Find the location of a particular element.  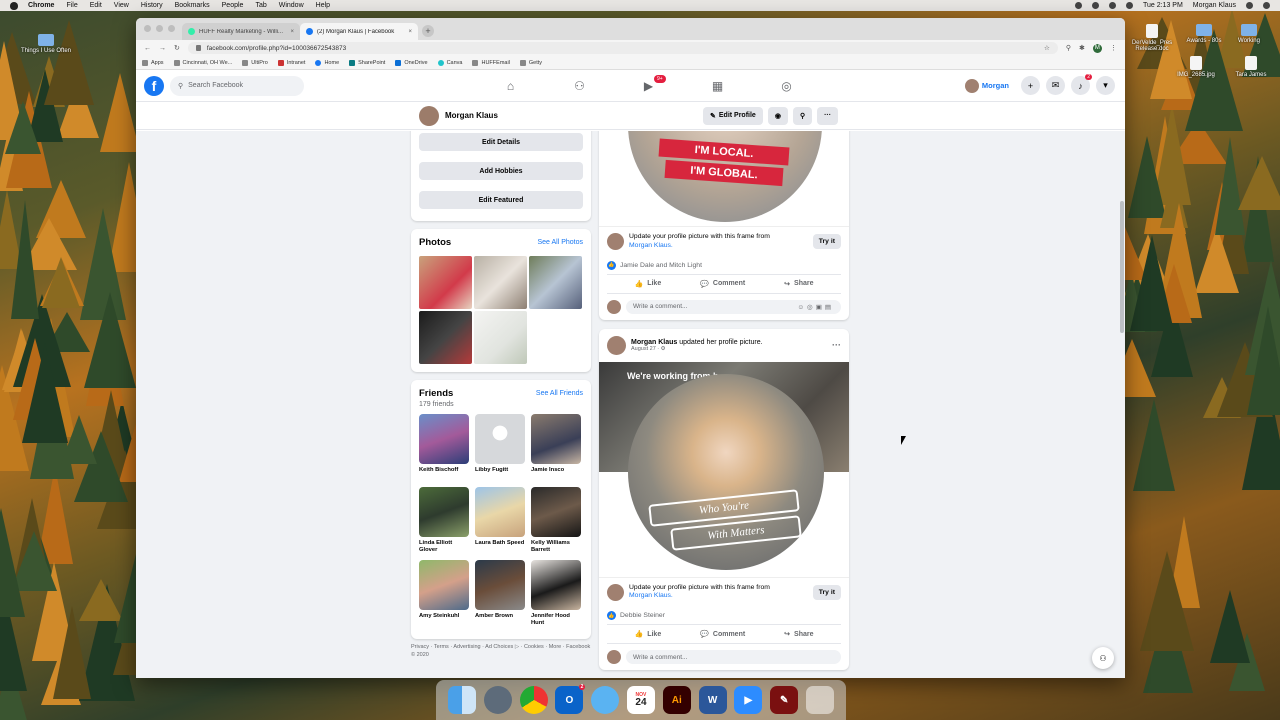

bookmark-item: Intranet is located at coordinates (291, 62).